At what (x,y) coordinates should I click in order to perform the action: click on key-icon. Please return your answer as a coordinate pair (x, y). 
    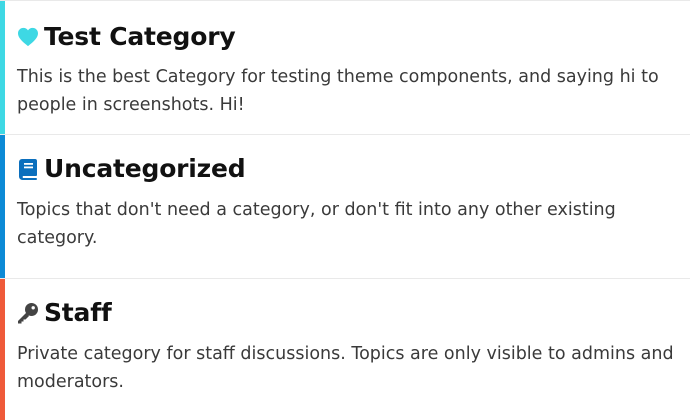
    Looking at the image, I should click on (28, 313).